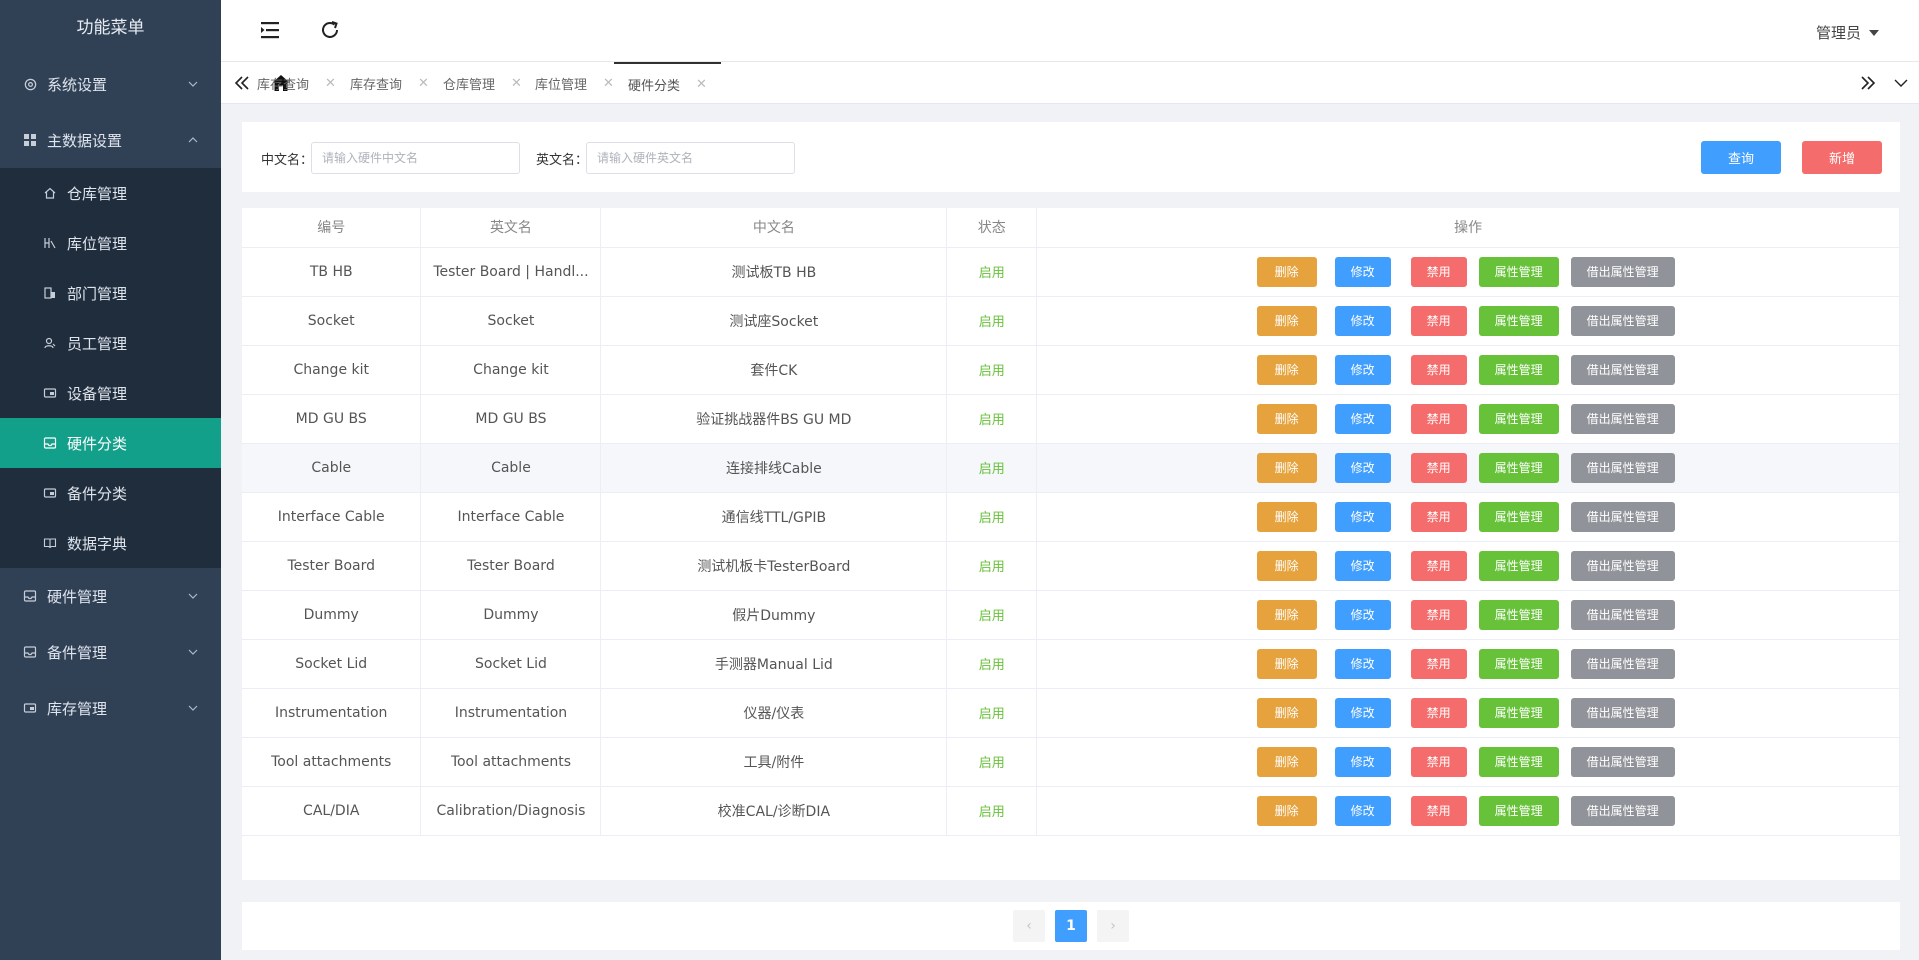  I want to click on sidebar-item-location: 库位管理, so click(110, 243).